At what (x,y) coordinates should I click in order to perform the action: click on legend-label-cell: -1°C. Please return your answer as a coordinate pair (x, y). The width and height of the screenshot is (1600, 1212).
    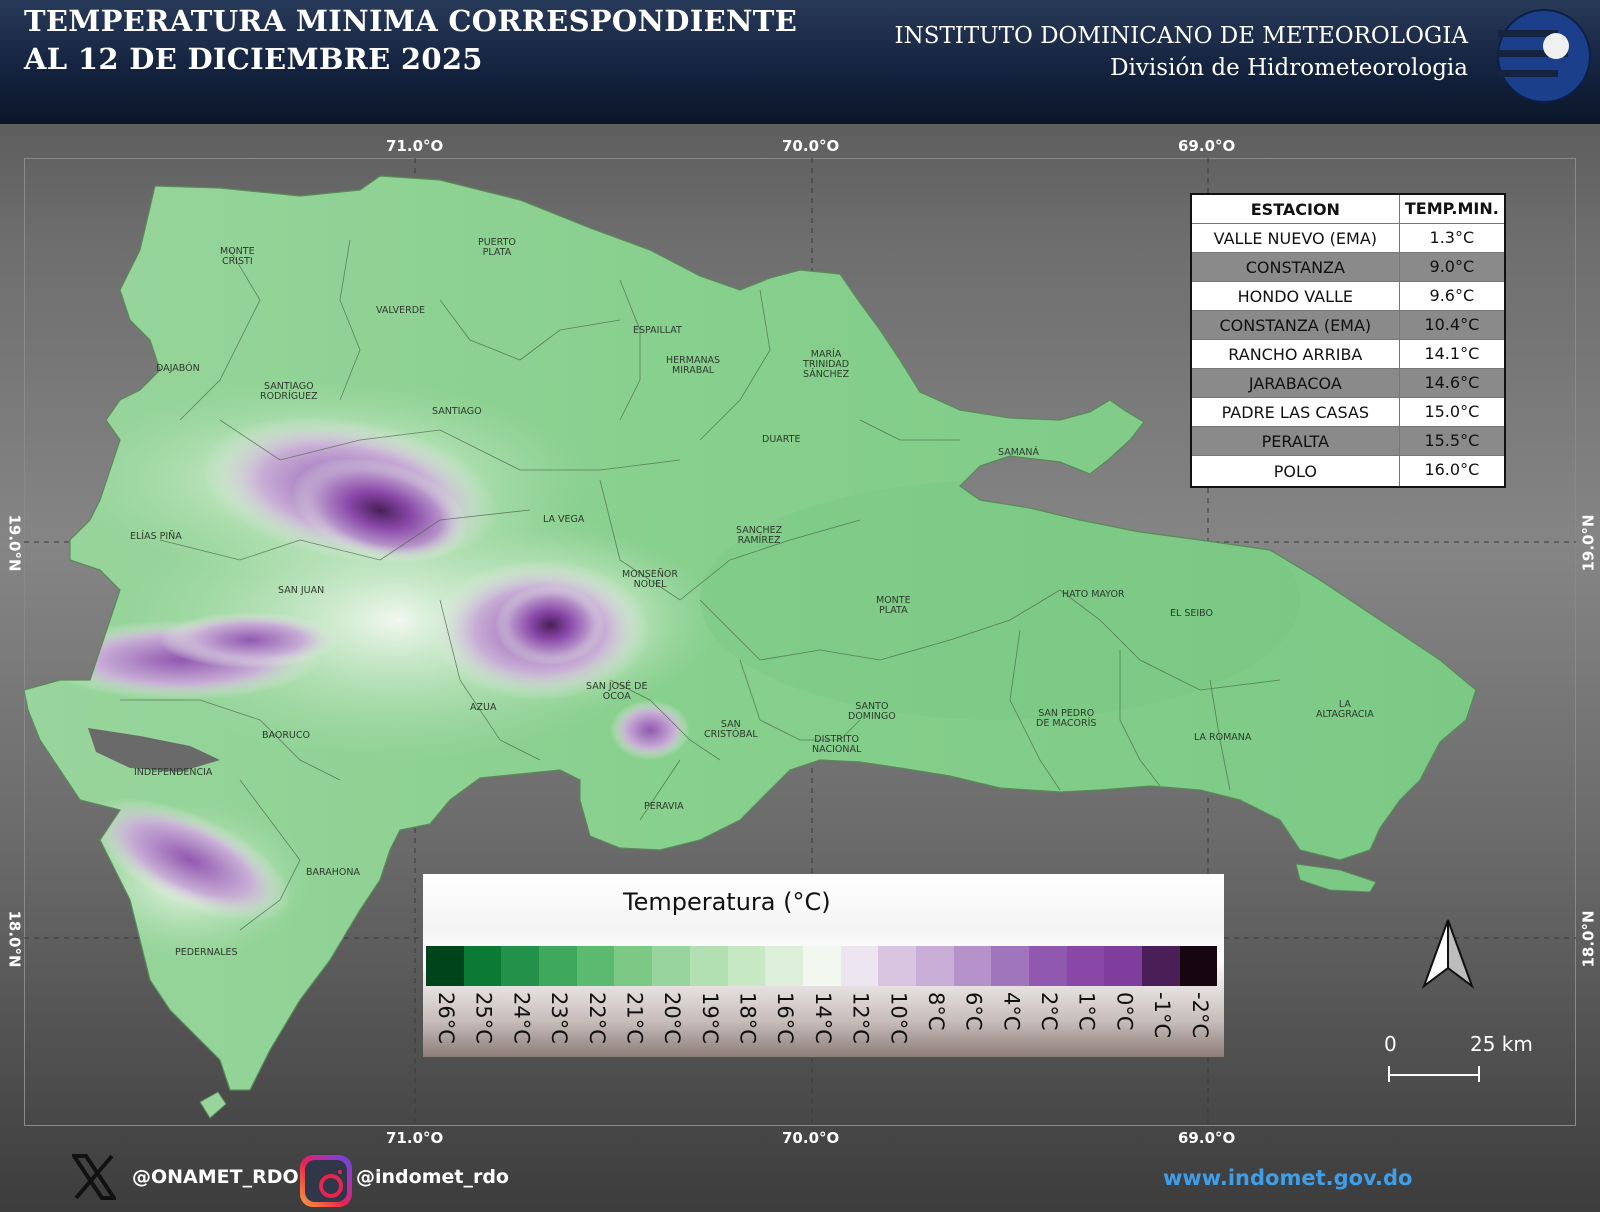
    Looking at the image, I should click on (1161, 1021).